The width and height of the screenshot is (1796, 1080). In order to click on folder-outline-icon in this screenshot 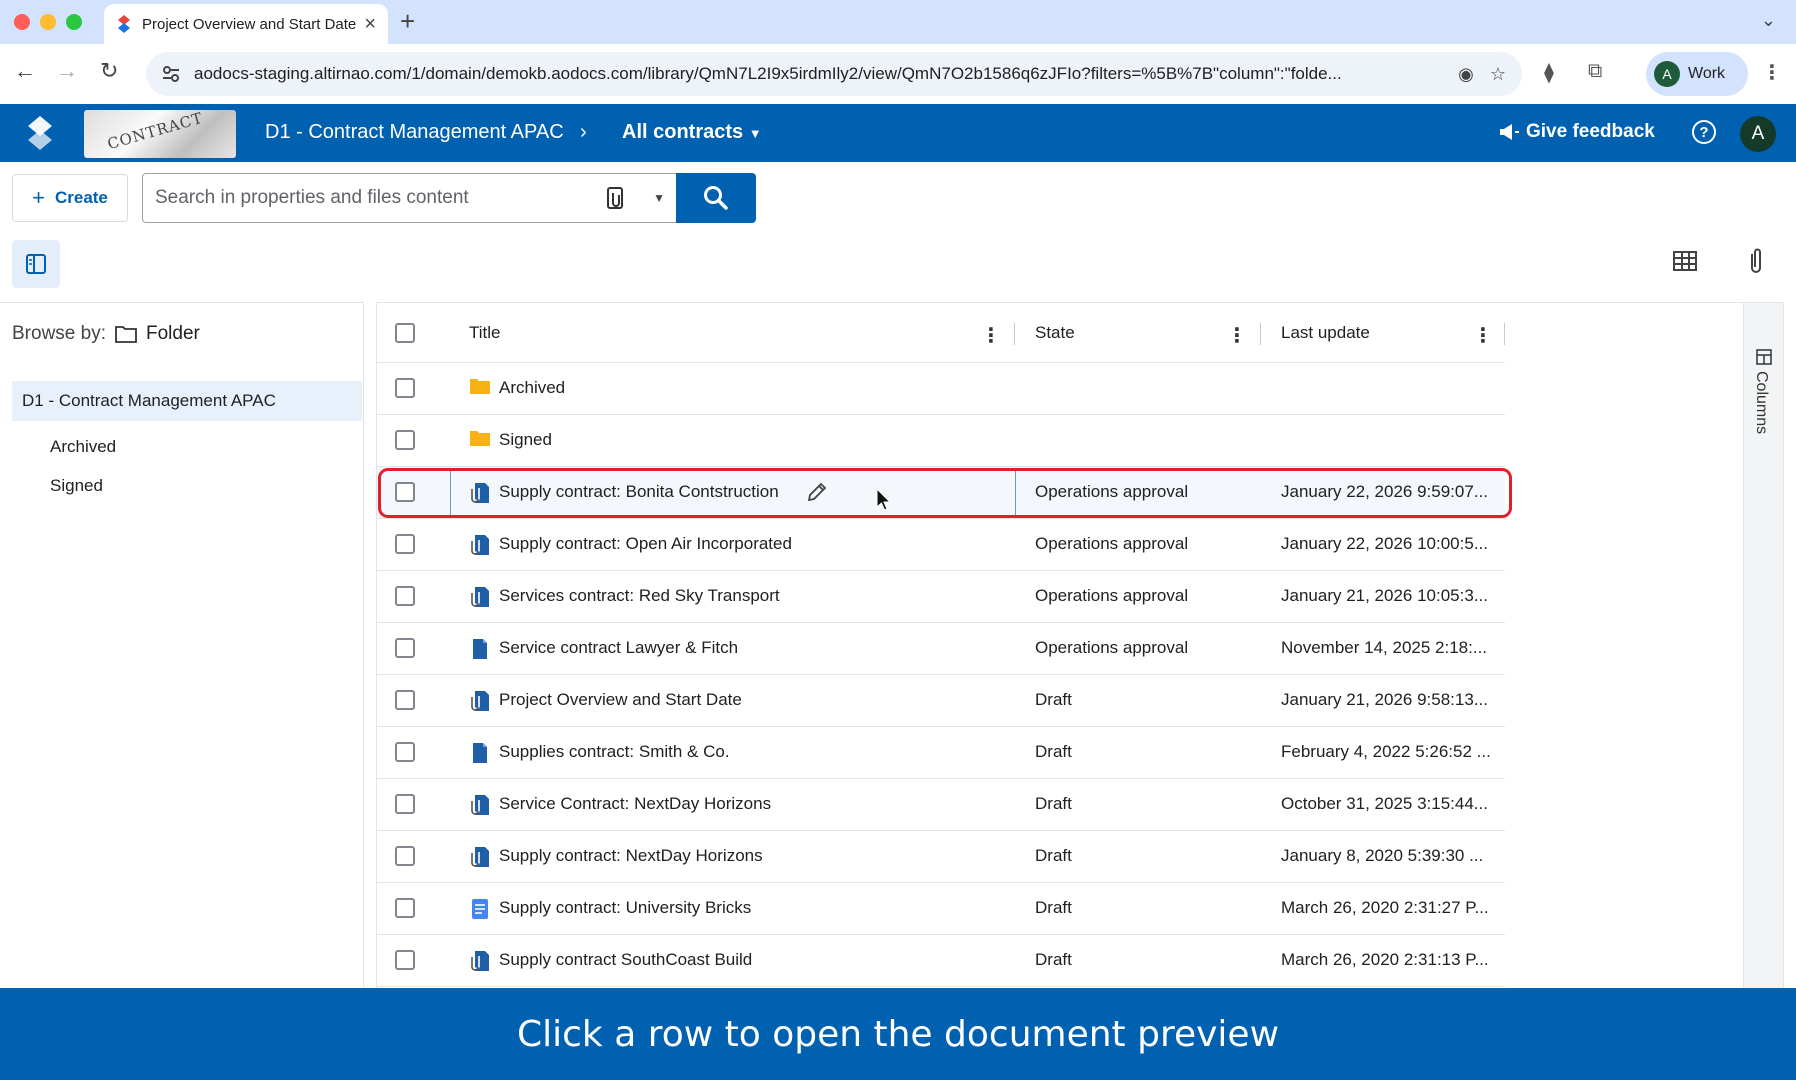, I will do `click(126, 334)`.